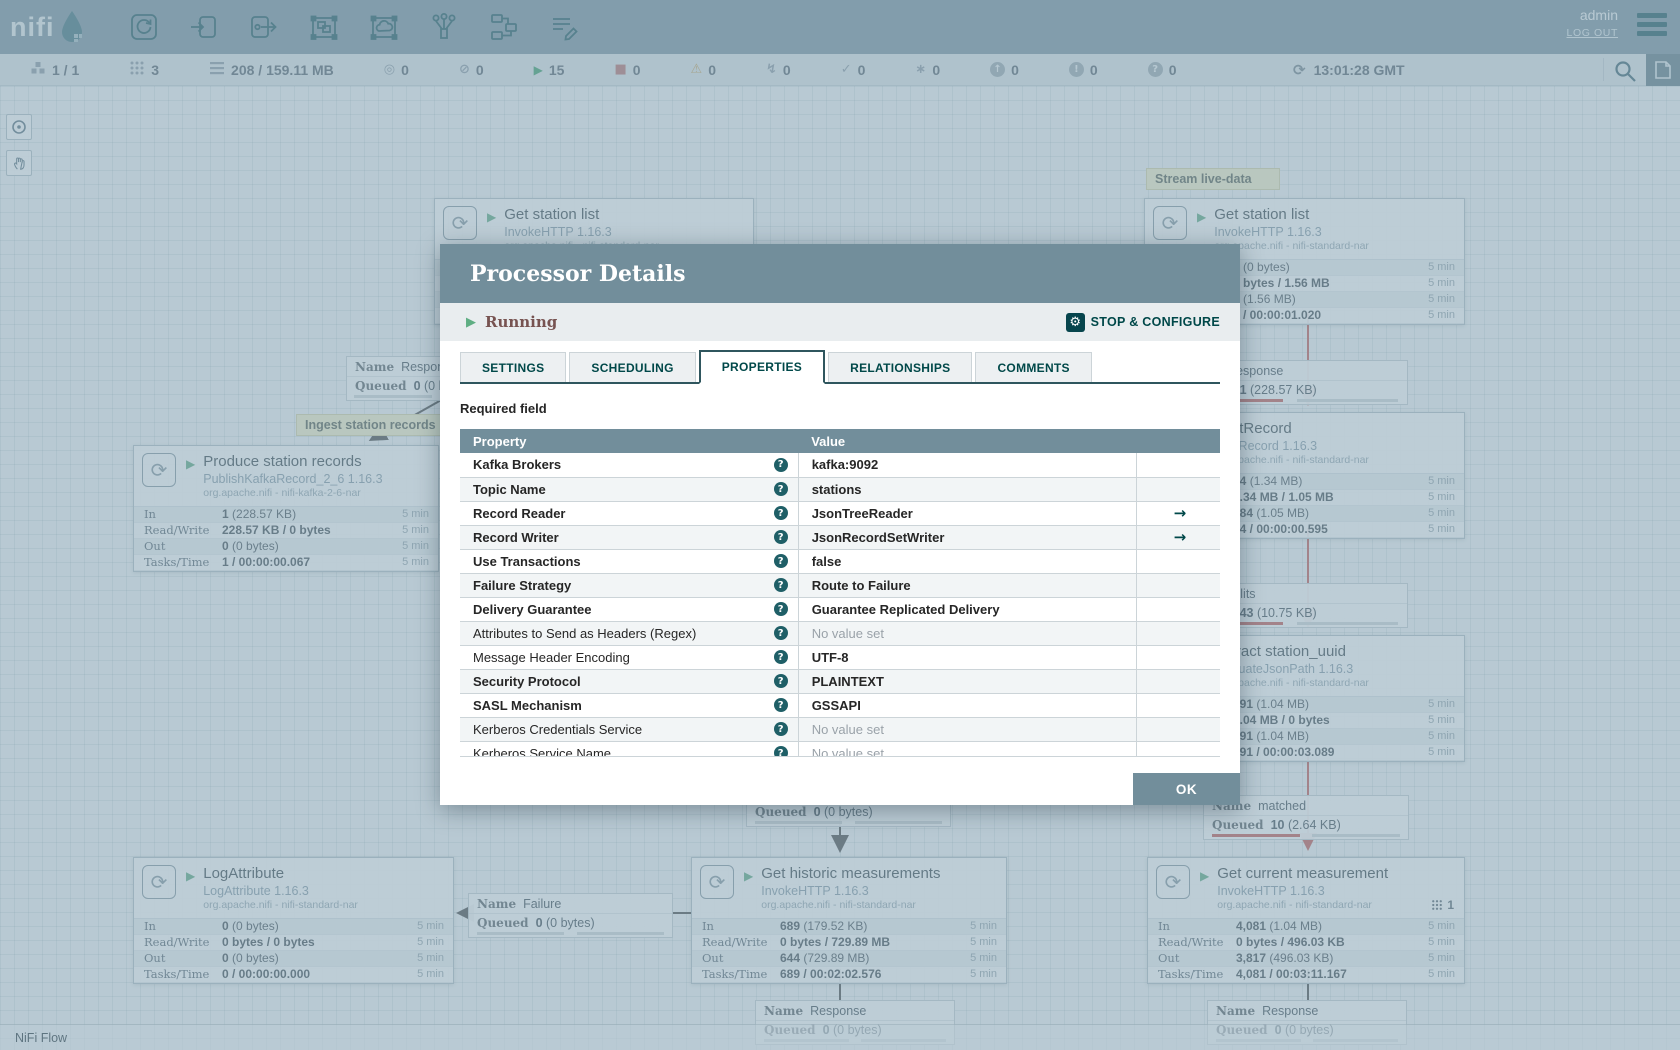 The height and width of the screenshot is (1050, 1680). Describe the element at coordinates (878, 537) in the screenshot. I see `property-value: JsonRecordSetWriter` at that location.